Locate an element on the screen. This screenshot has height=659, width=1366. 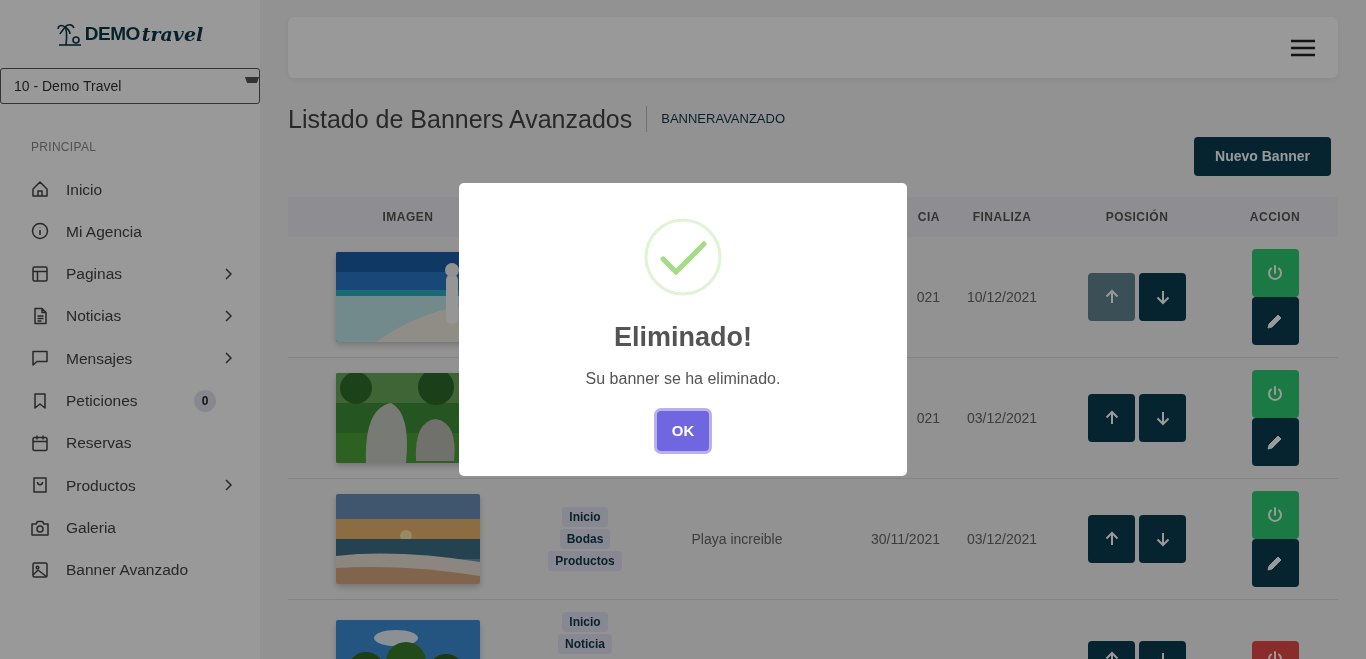
column-header: POSICIÓN is located at coordinates (1137, 217).